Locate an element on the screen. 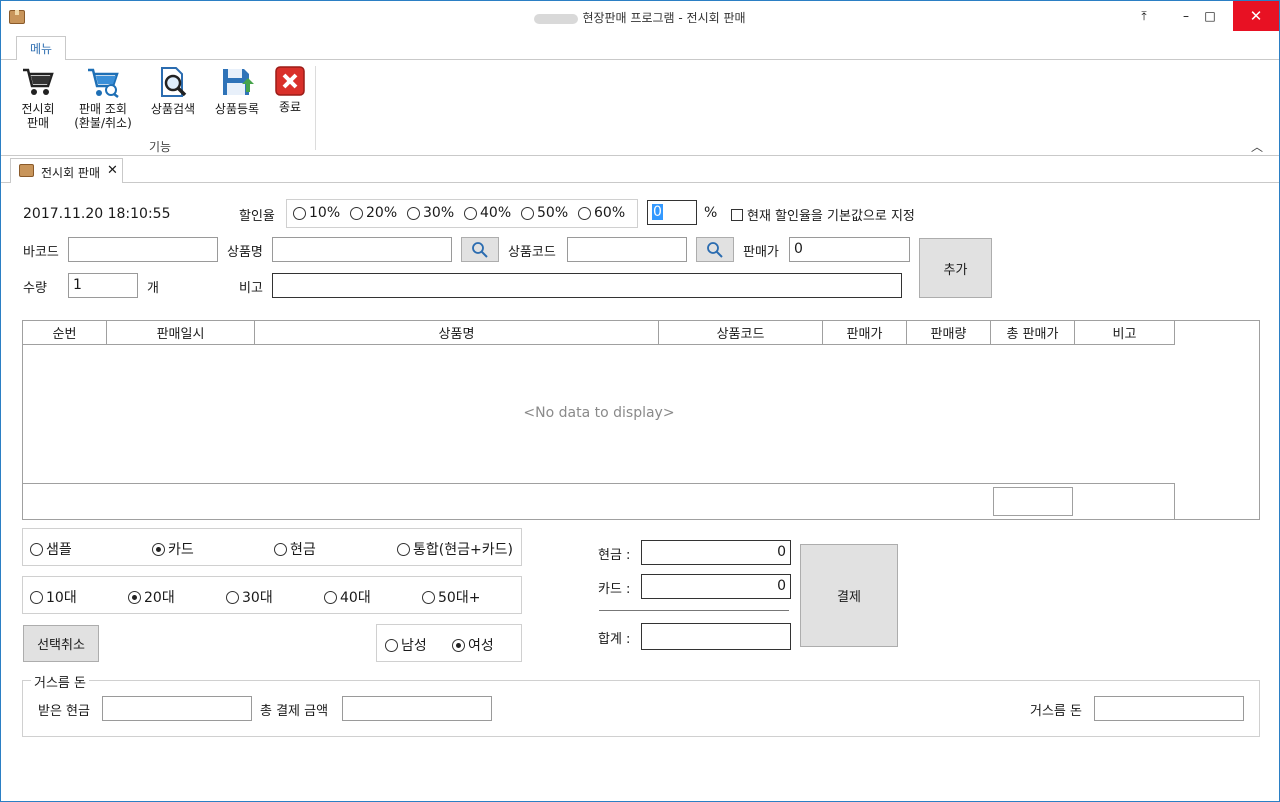 The height and width of the screenshot is (802, 1280). maximize-button: □ is located at coordinates (1210, 16).